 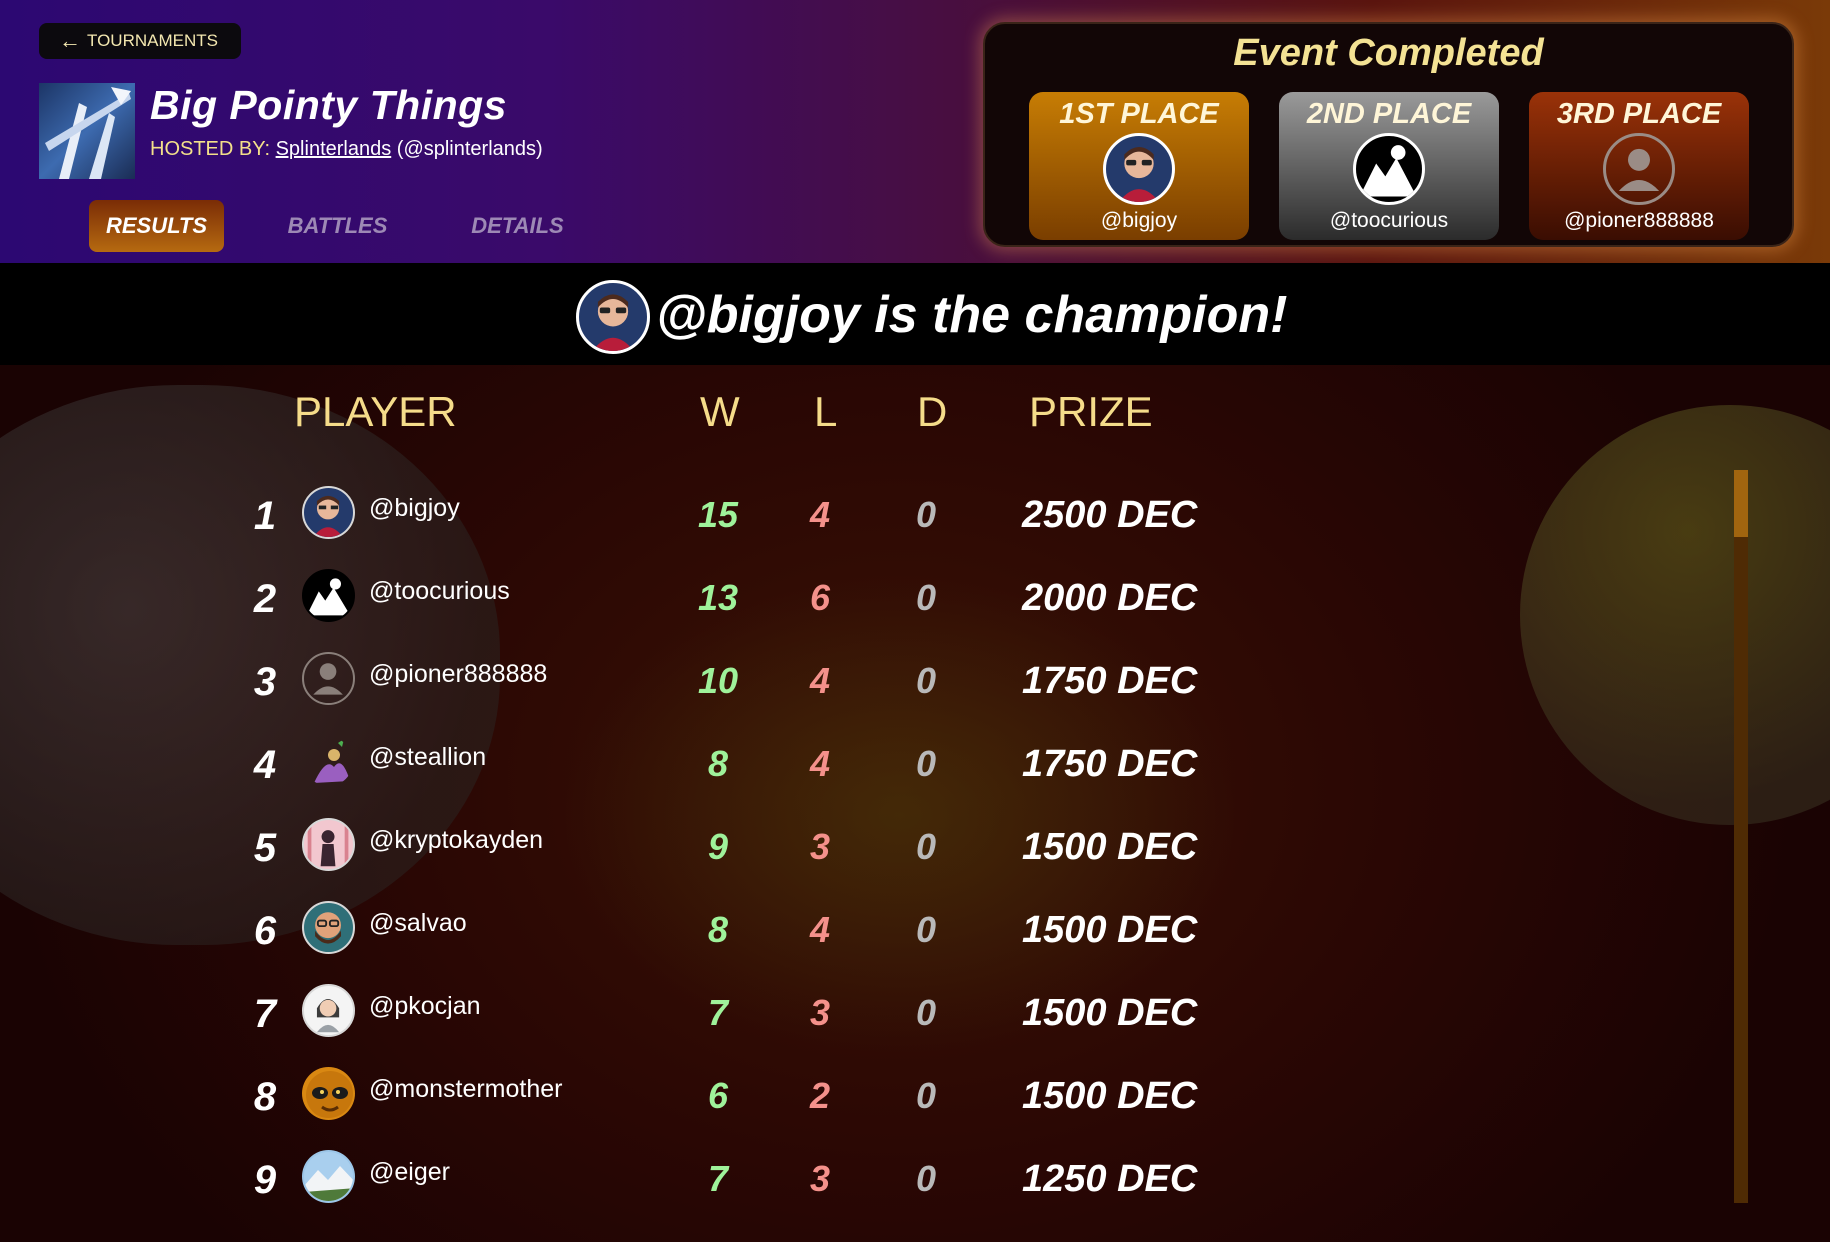 What do you see at coordinates (700, 604) in the screenshot?
I see `table-row: 2 @toocurious 13 6 0 2000 DEC` at bounding box center [700, 604].